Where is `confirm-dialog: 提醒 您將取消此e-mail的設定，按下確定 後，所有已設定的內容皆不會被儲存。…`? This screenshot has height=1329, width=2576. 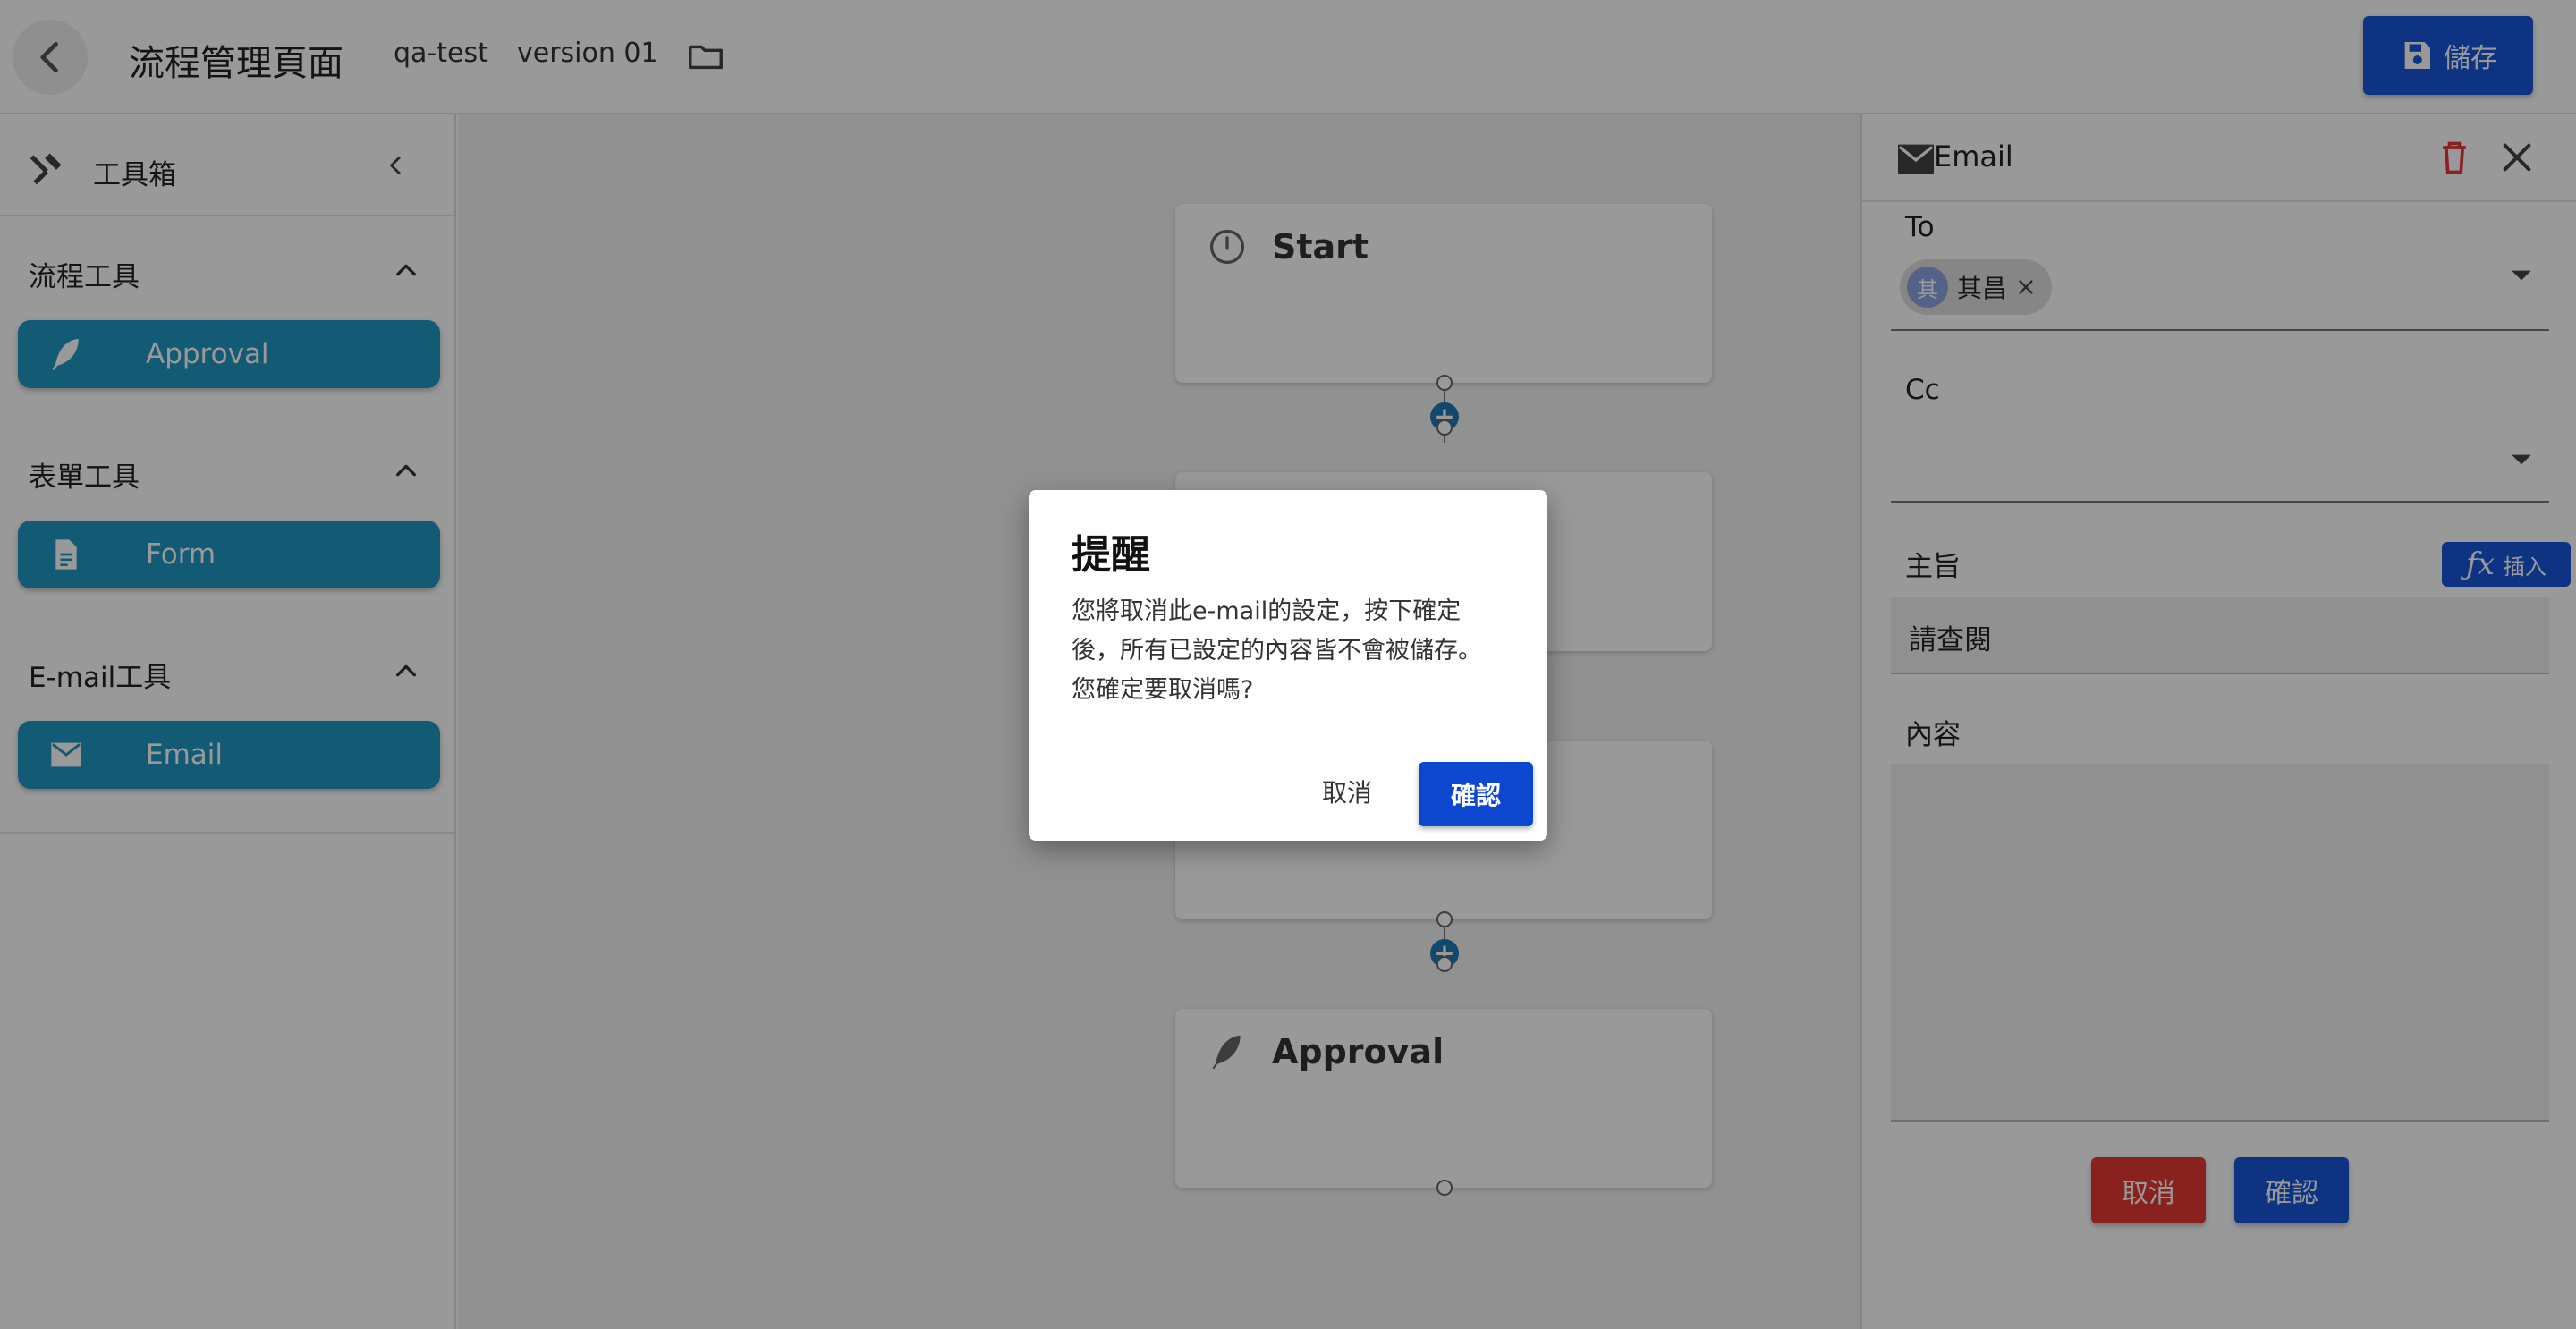 confirm-dialog: 提醒 您將取消此e-mail的設定，按下確定 後，所有已設定的內容皆不會被儲存。… is located at coordinates (1288, 665).